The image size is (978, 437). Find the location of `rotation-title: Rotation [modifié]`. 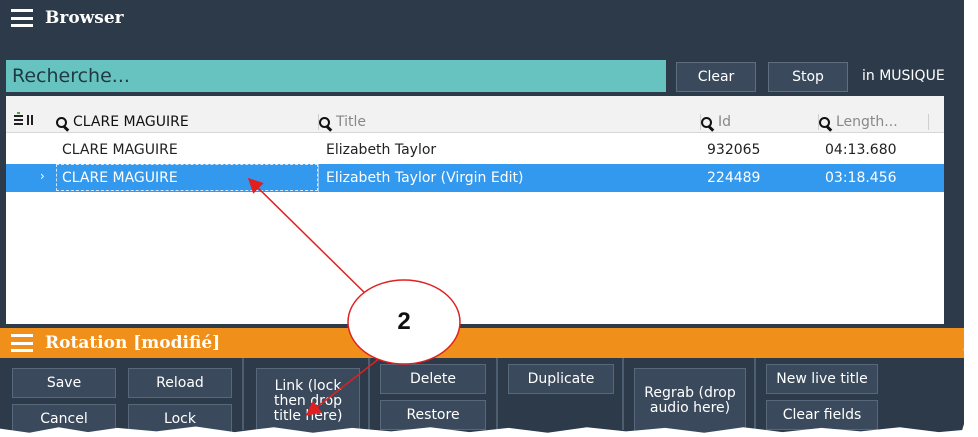

rotation-title: Rotation [modifié] is located at coordinates (133, 343).